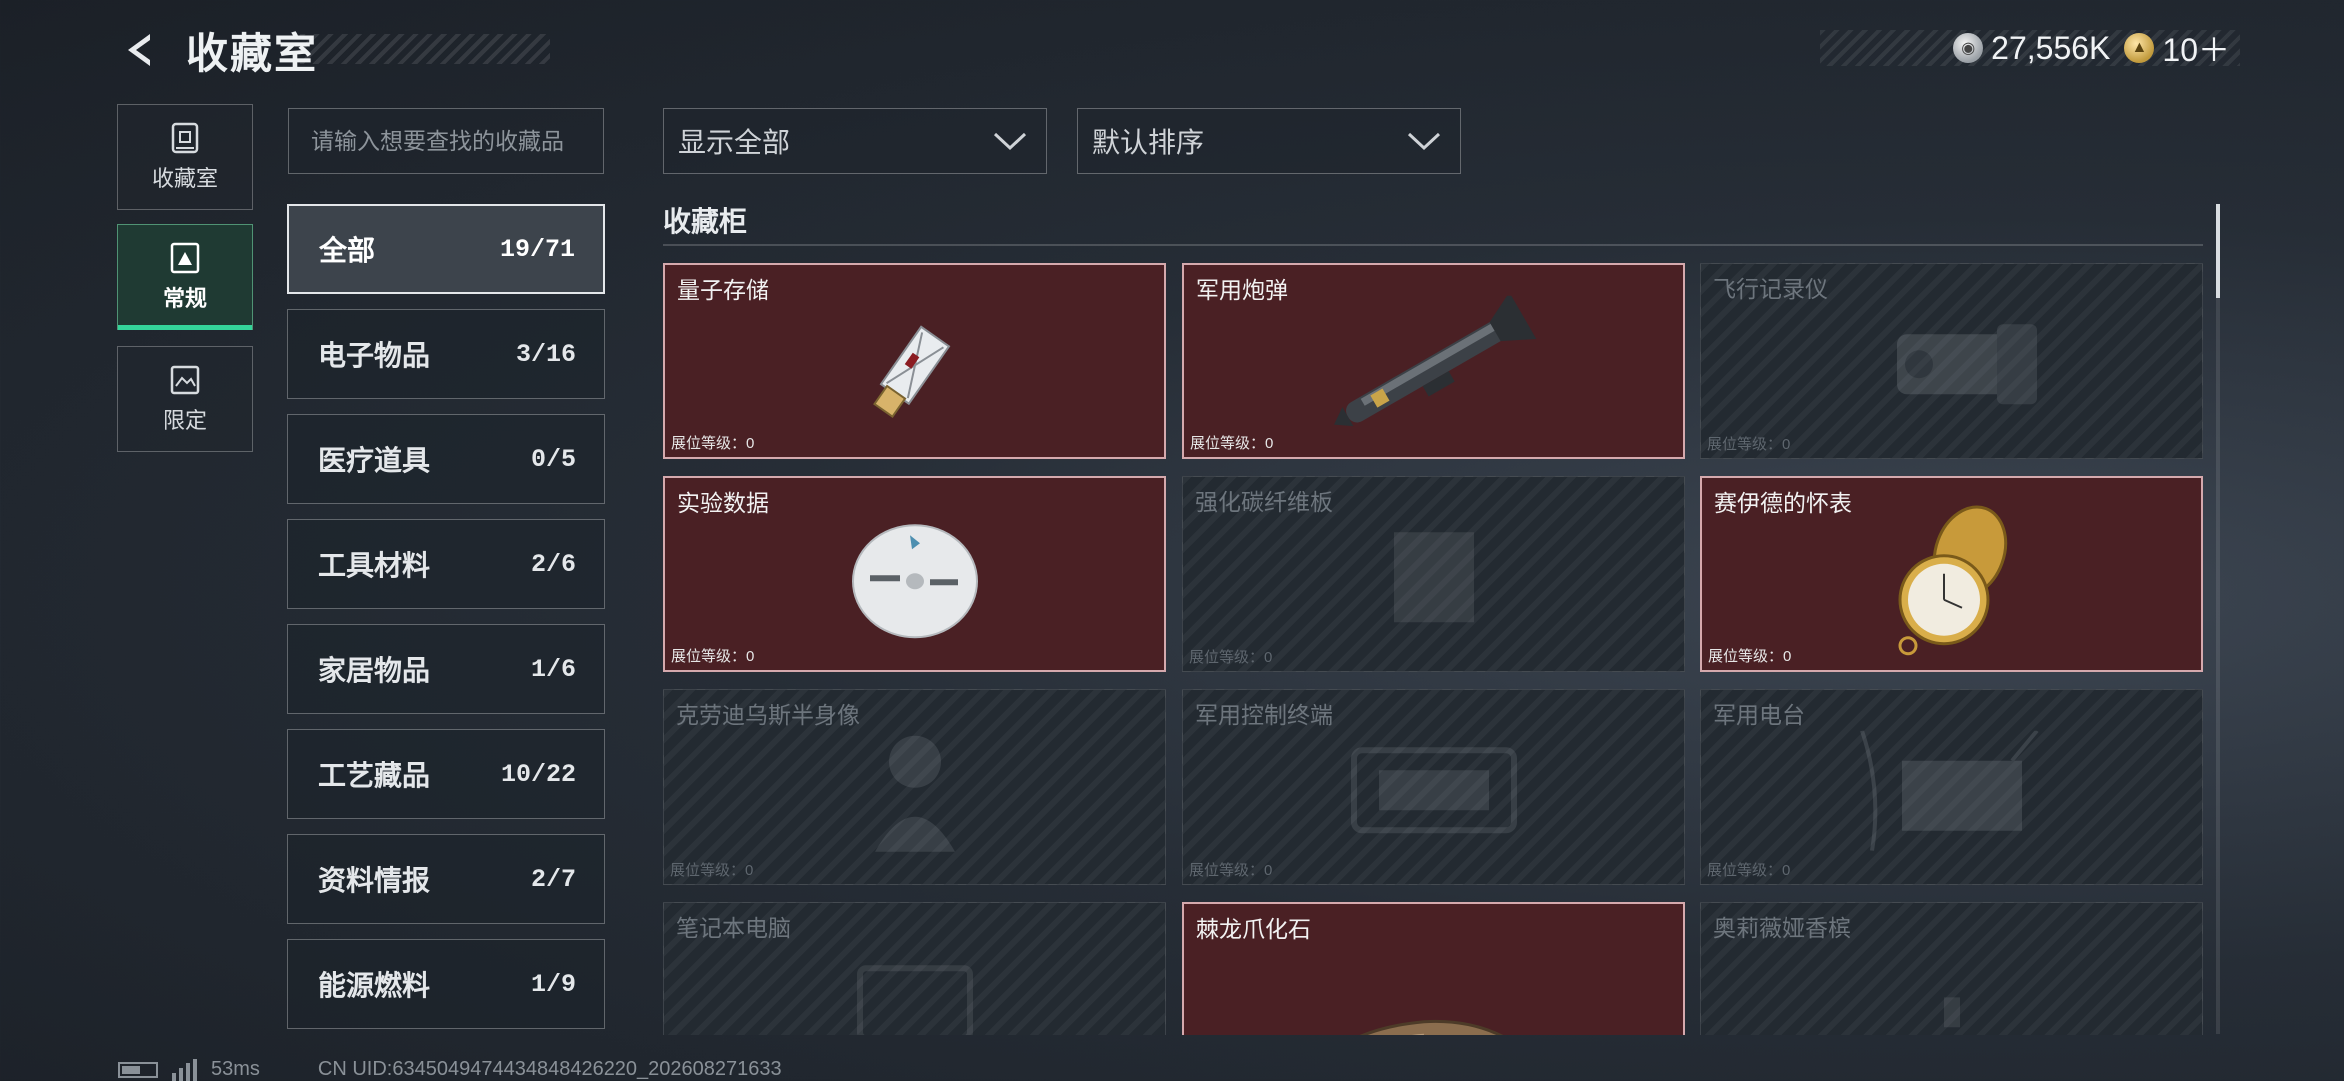 This screenshot has height=1081, width=2344. Describe the element at coordinates (1759, 715) in the screenshot. I see `card-name: 军用电台` at that location.